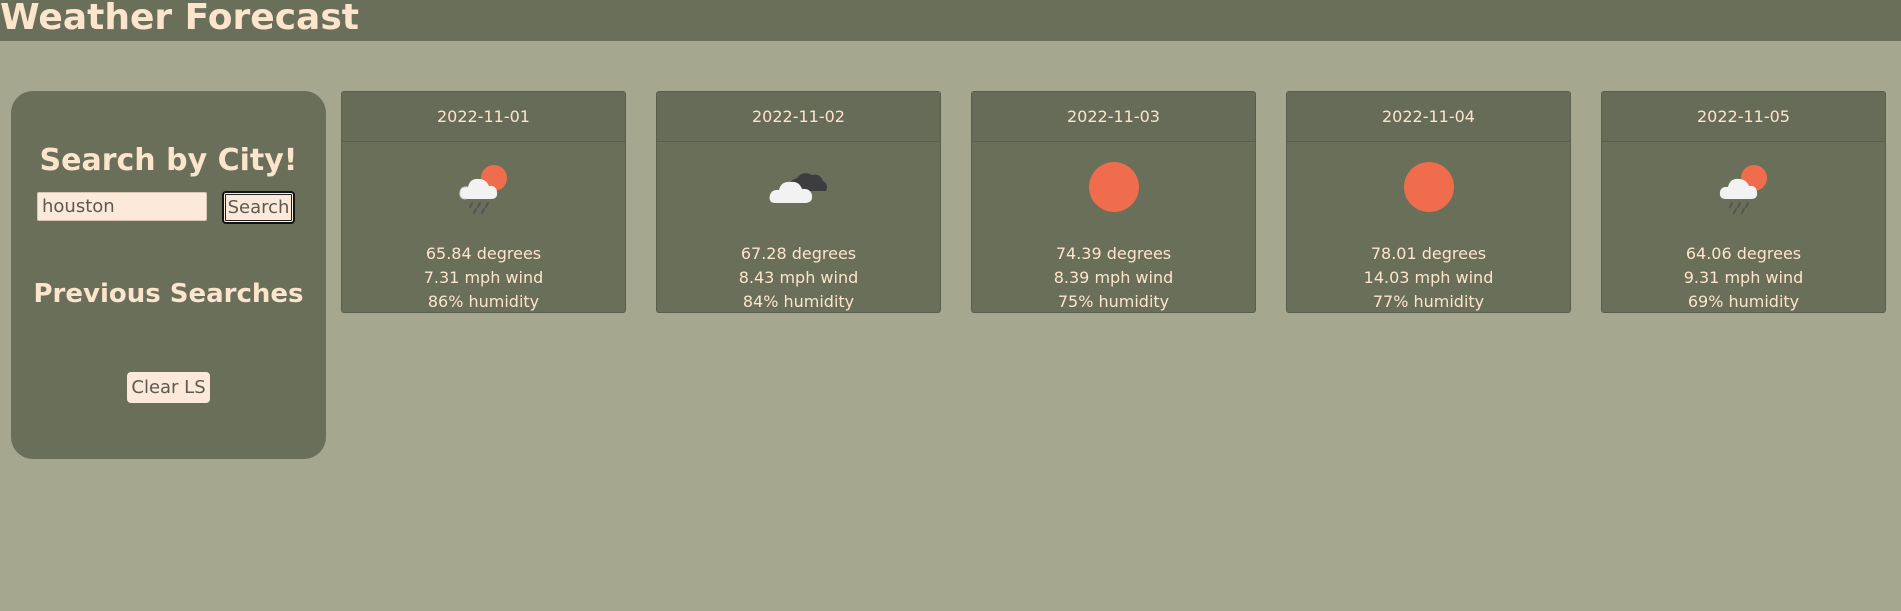  Describe the element at coordinates (258, 207) in the screenshot. I see `search-button: Search` at that location.